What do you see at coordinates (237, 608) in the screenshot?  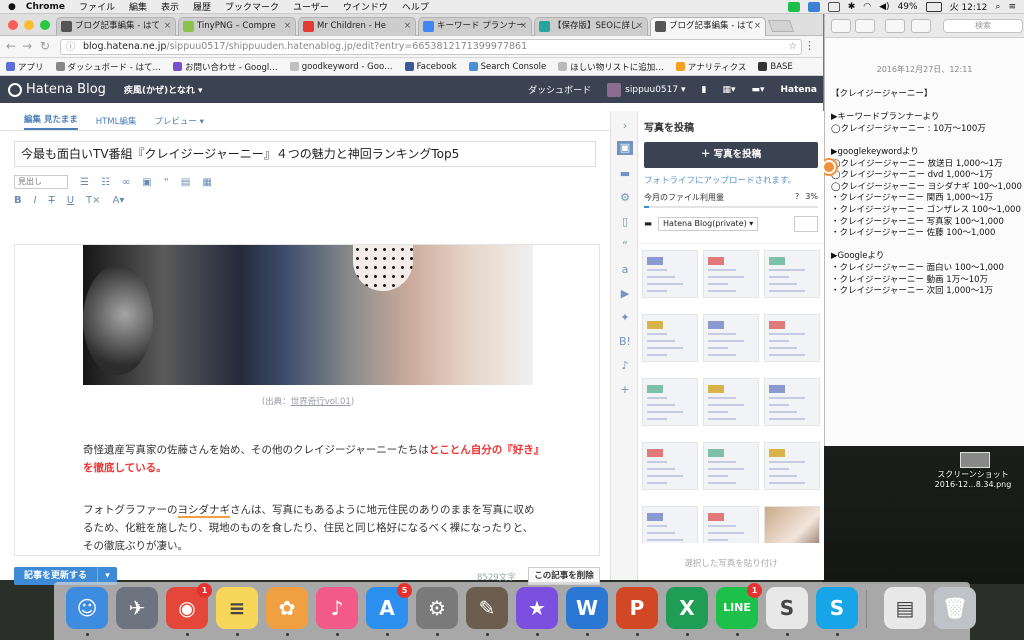 I see `notes-icon: ≡` at bounding box center [237, 608].